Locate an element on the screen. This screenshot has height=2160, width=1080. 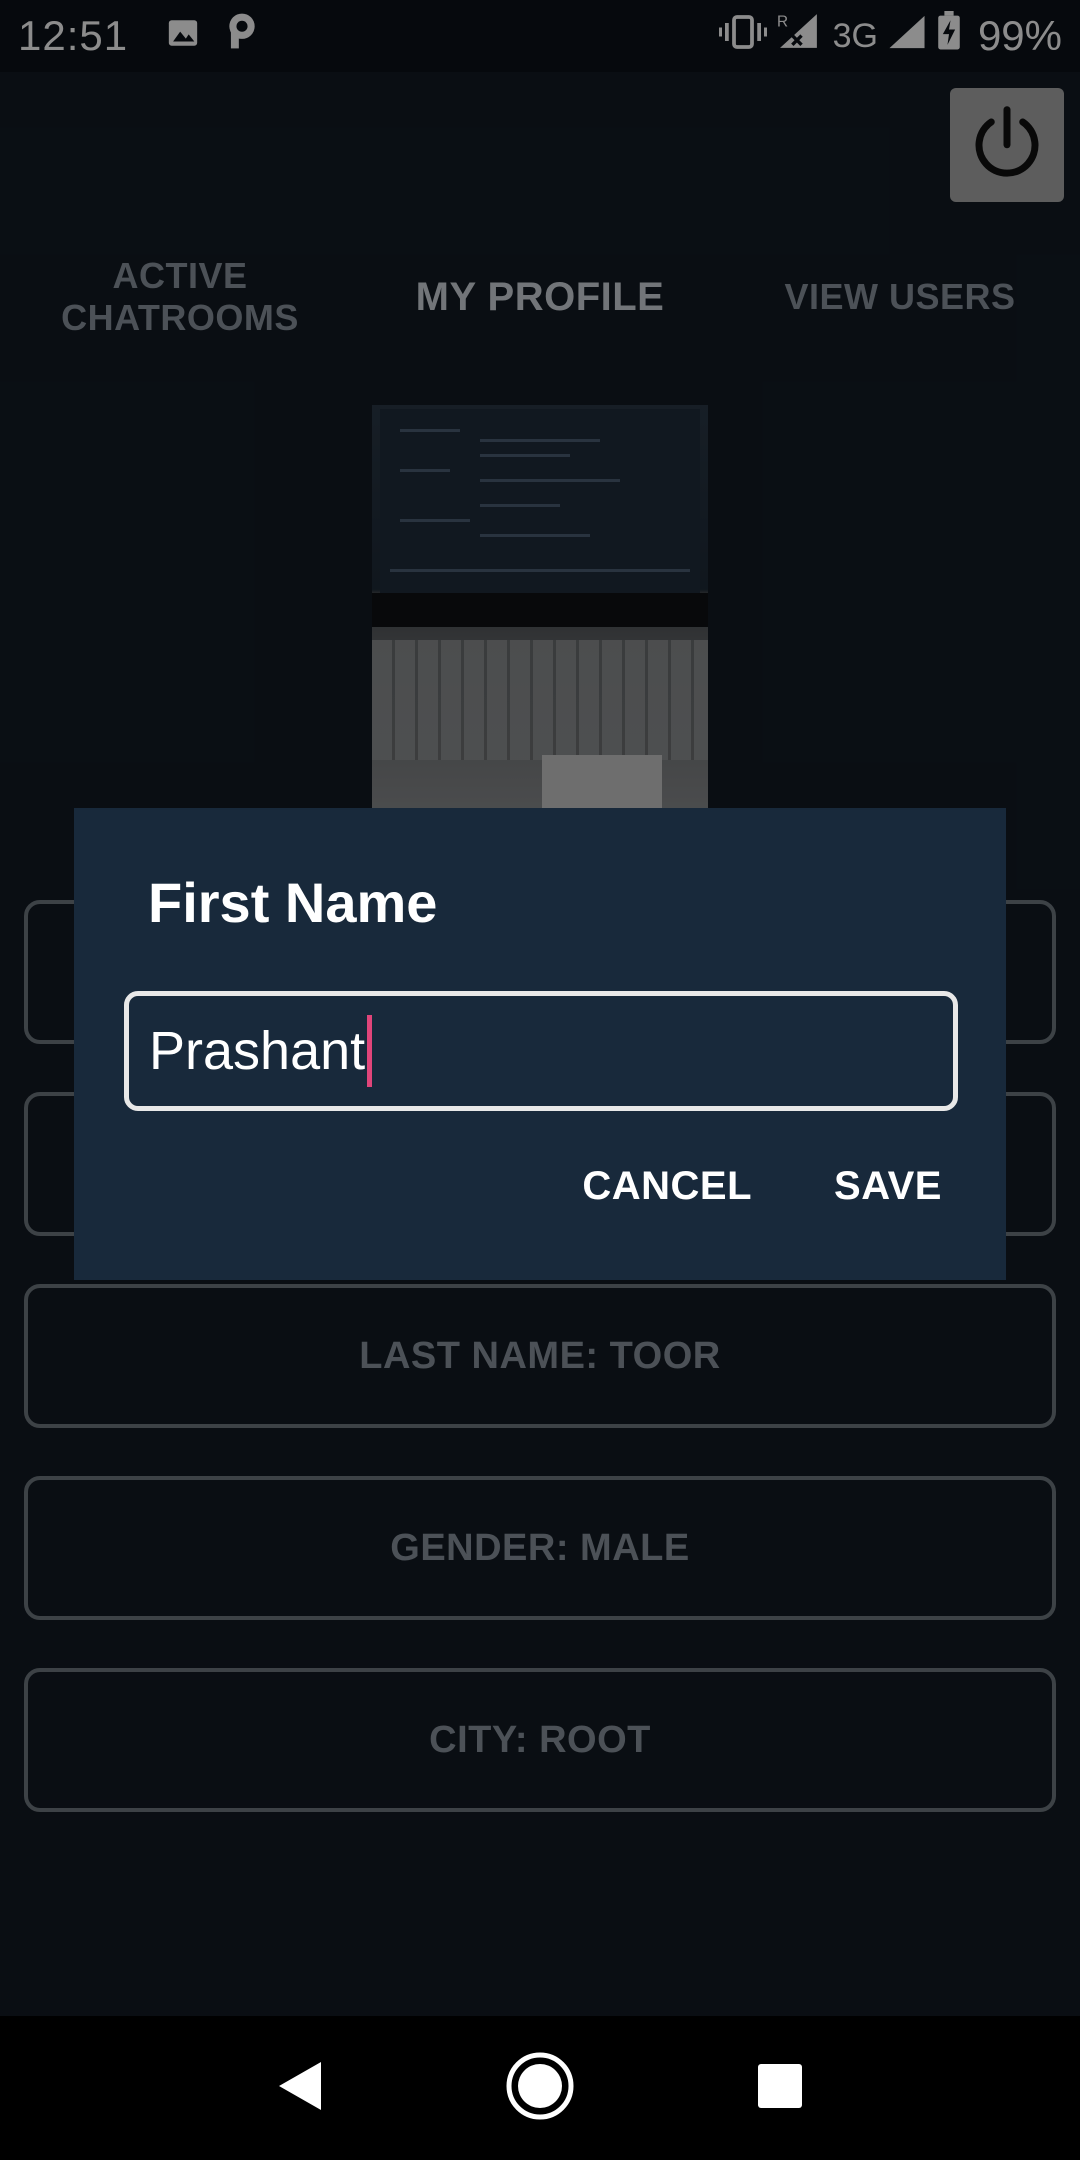
home-button is located at coordinates (540, 2088).